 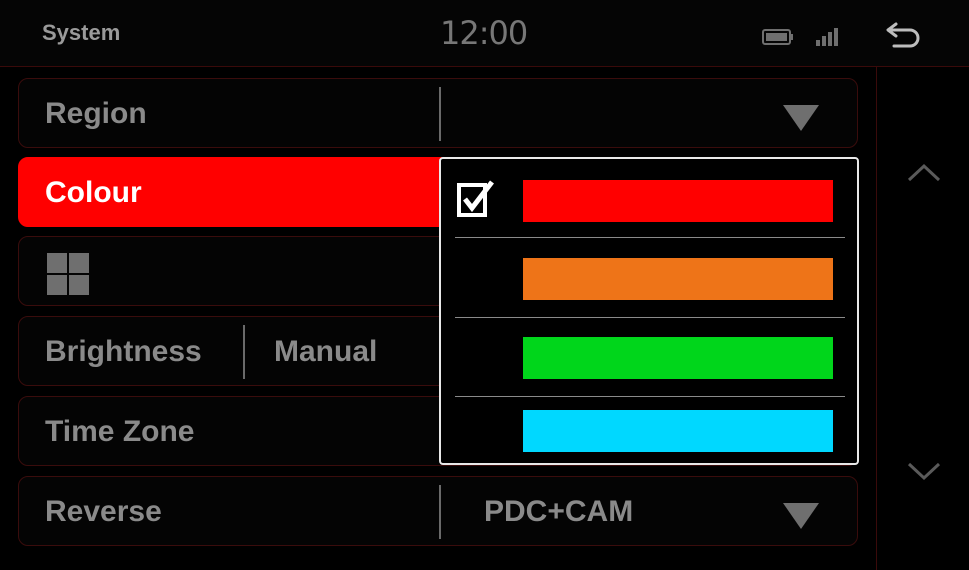 What do you see at coordinates (484, 66) in the screenshot?
I see `header-divider` at bounding box center [484, 66].